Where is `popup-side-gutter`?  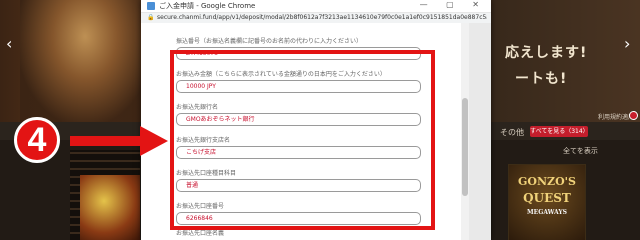 popup-side-gutter is located at coordinates (480, 131).